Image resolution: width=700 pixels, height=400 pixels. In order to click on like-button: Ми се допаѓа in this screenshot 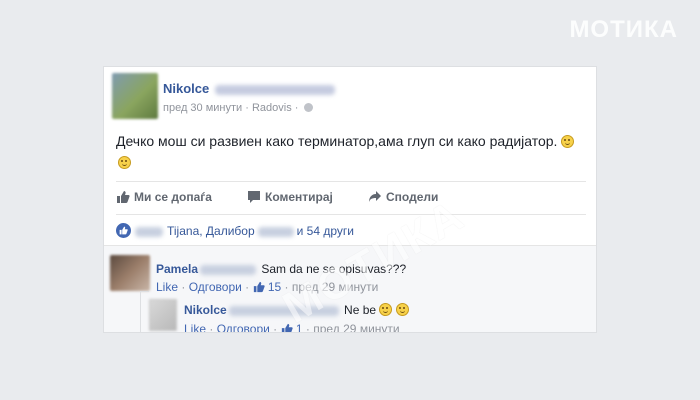, I will do `click(164, 197)`.